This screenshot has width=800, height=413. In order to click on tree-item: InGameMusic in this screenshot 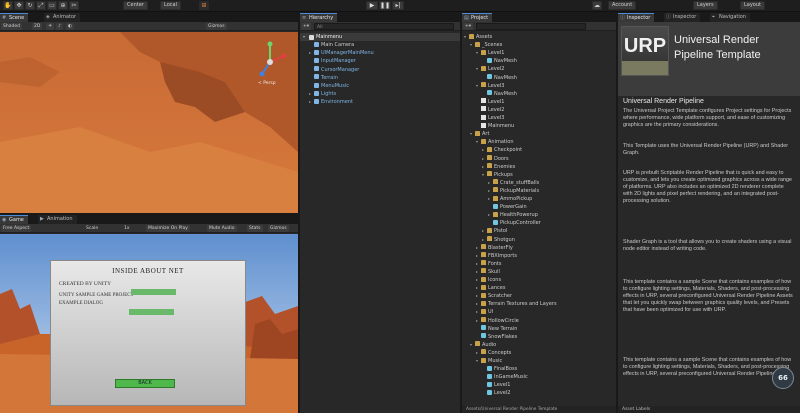, I will do `click(505, 377)`.